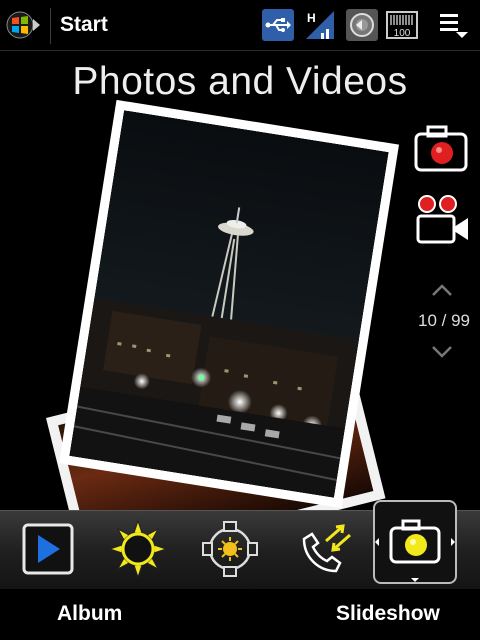  What do you see at coordinates (24, 25) in the screenshot?
I see `windows-flag-icon` at bounding box center [24, 25].